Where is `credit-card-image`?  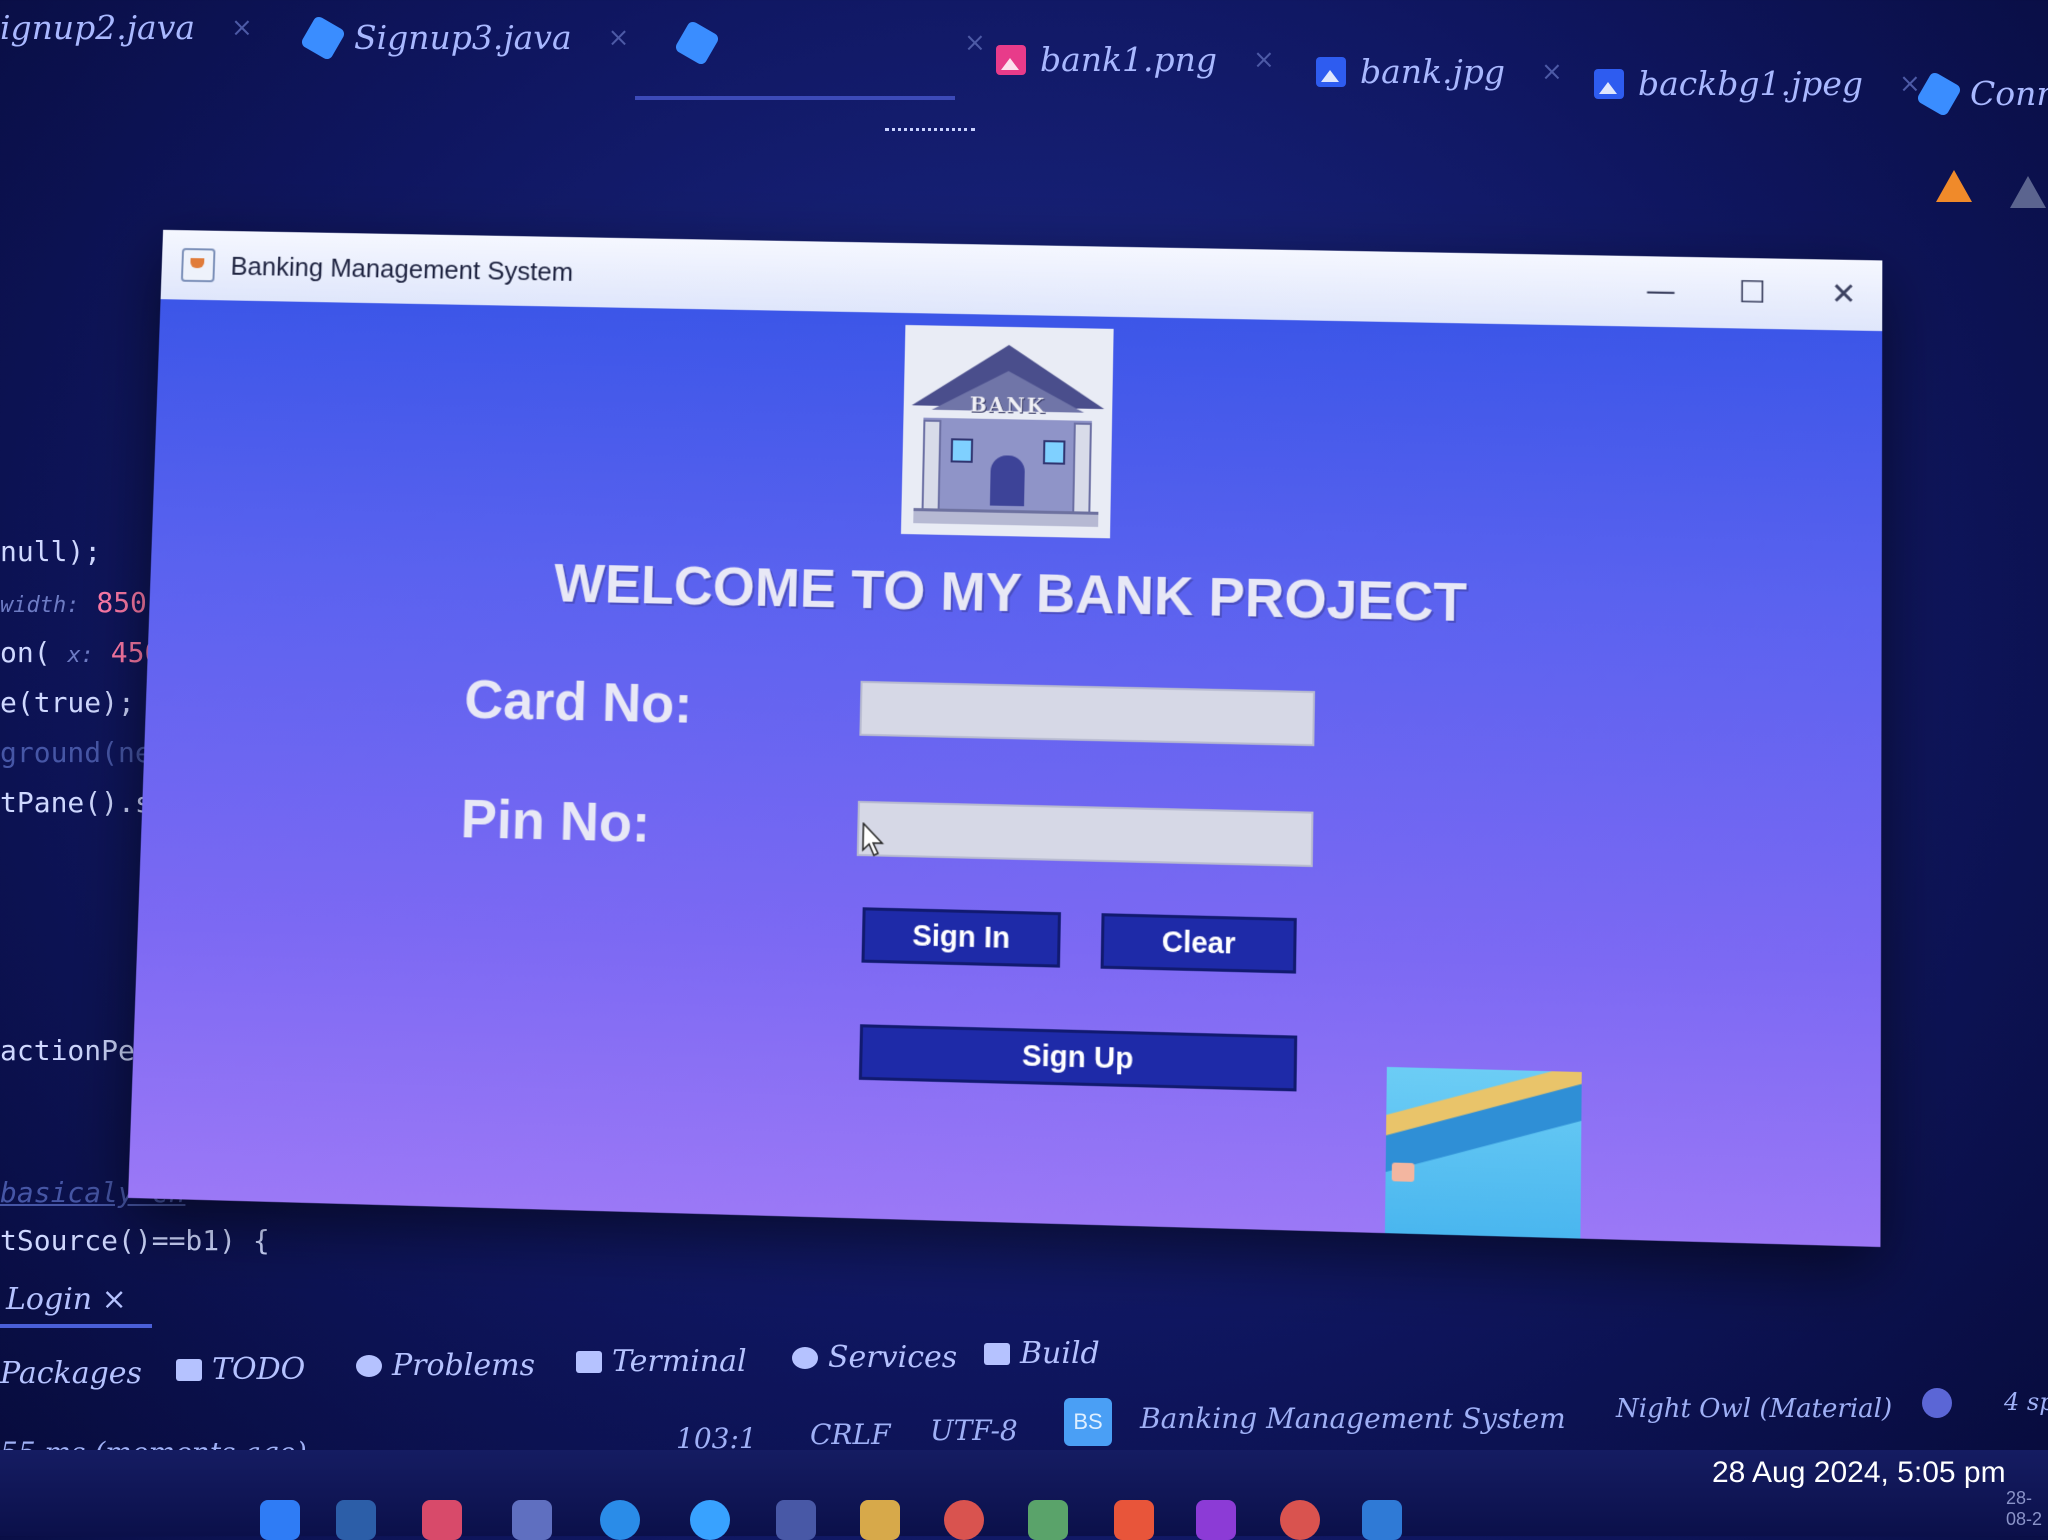 credit-card-image is located at coordinates (1483, 1157).